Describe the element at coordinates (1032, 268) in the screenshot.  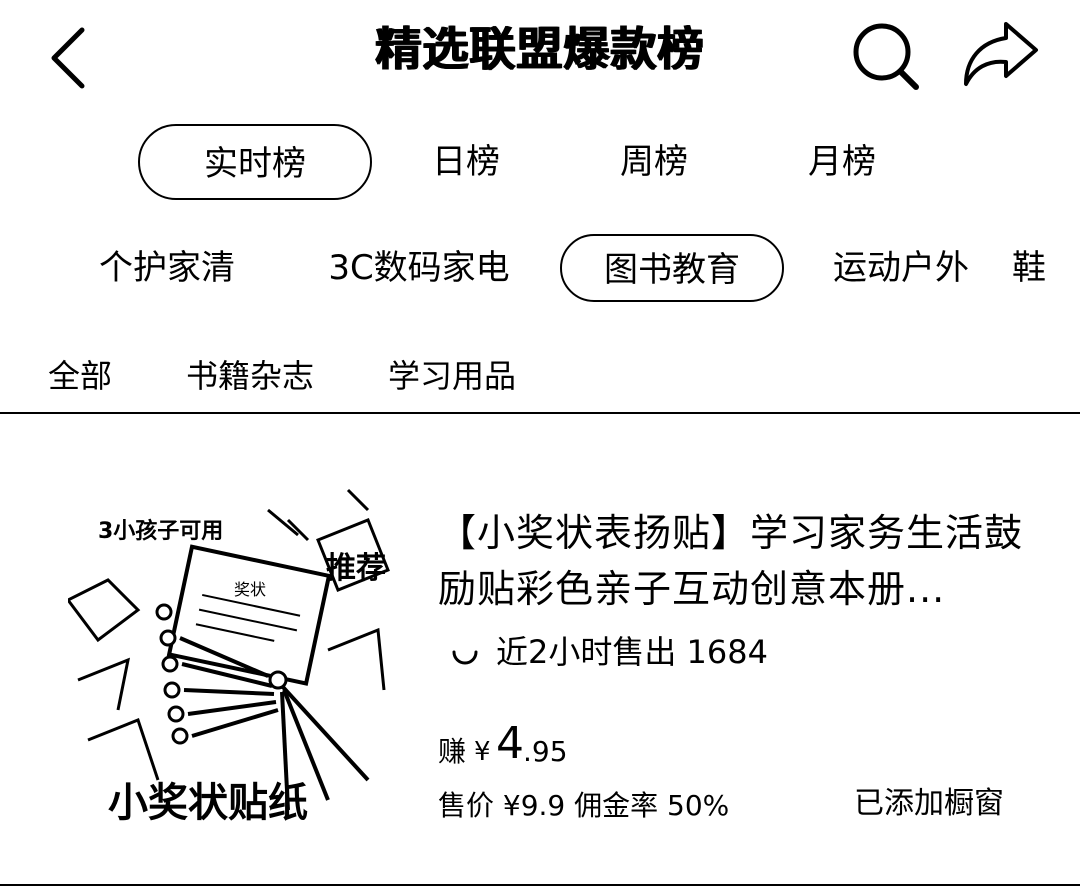
I see `category-tab-shoes: 鞋` at that location.